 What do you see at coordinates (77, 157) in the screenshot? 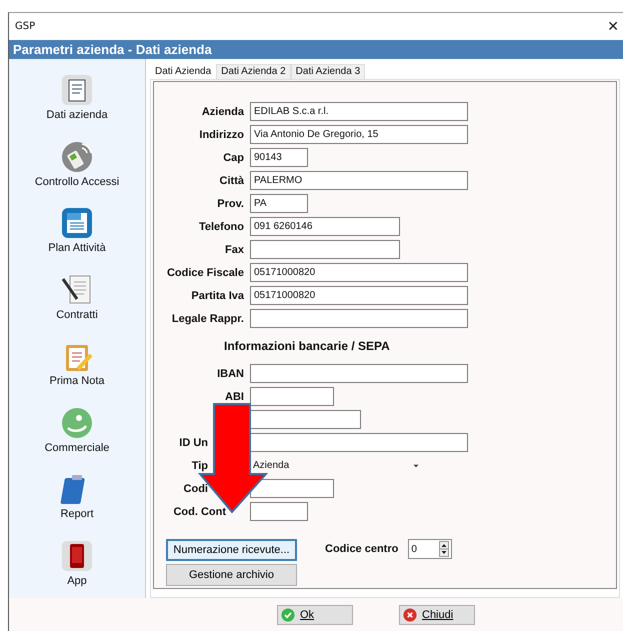
I see `phone-icon` at bounding box center [77, 157].